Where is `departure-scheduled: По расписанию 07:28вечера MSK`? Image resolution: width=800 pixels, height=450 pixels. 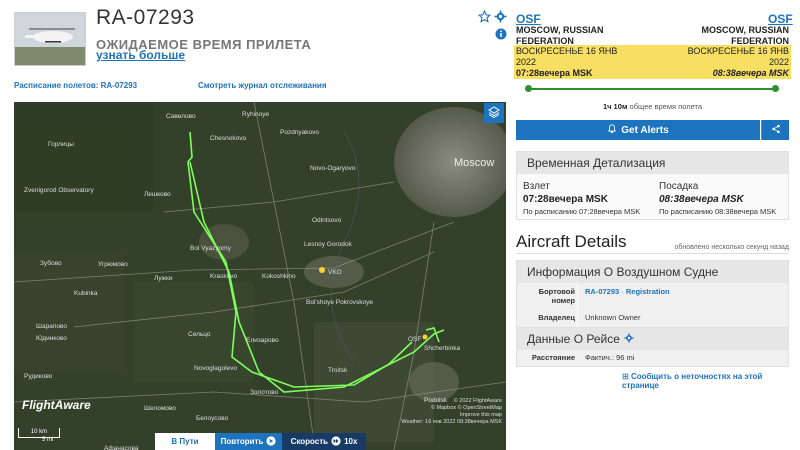 departure-scheduled: По расписанию 07:28вечера MSK is located at coordinates (582, 211).